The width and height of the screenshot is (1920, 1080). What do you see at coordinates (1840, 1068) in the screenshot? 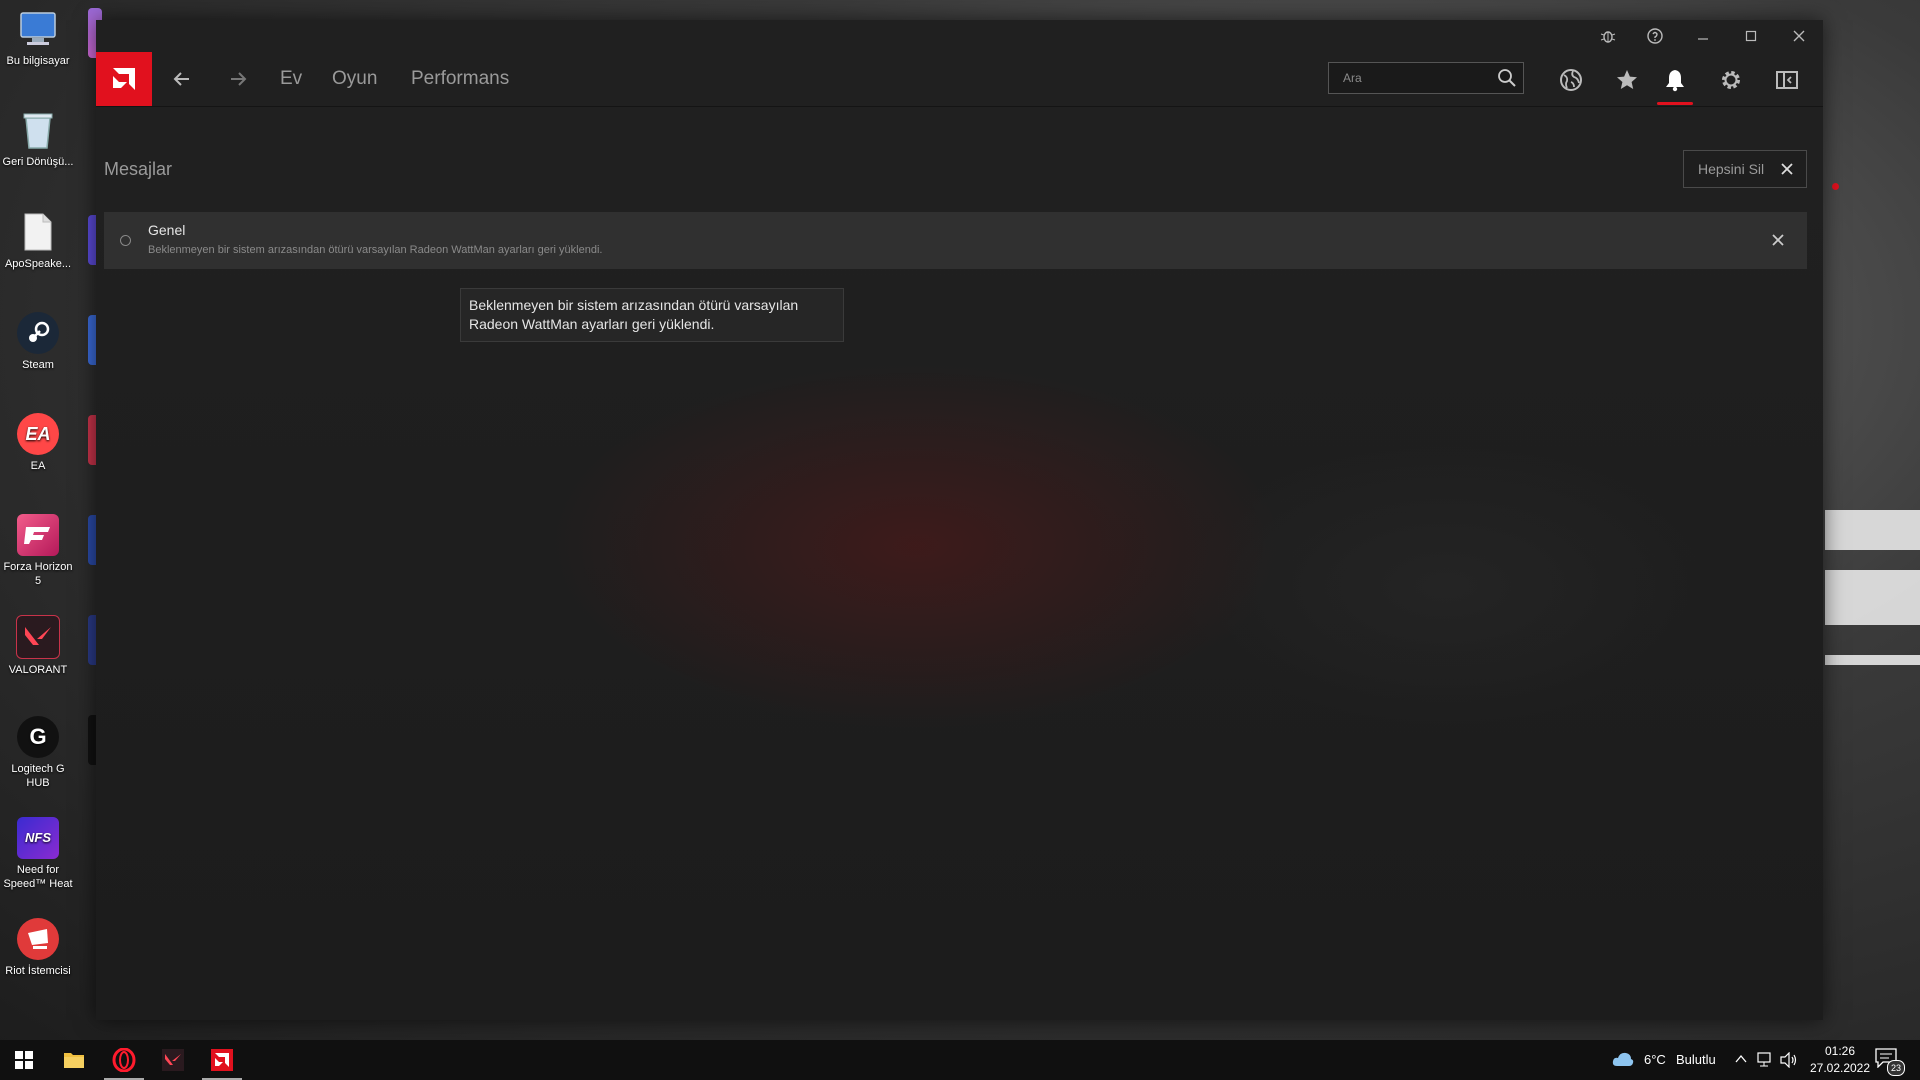
I see `clock-date: 27.02.2022` at bounding box center [1840, 1068].